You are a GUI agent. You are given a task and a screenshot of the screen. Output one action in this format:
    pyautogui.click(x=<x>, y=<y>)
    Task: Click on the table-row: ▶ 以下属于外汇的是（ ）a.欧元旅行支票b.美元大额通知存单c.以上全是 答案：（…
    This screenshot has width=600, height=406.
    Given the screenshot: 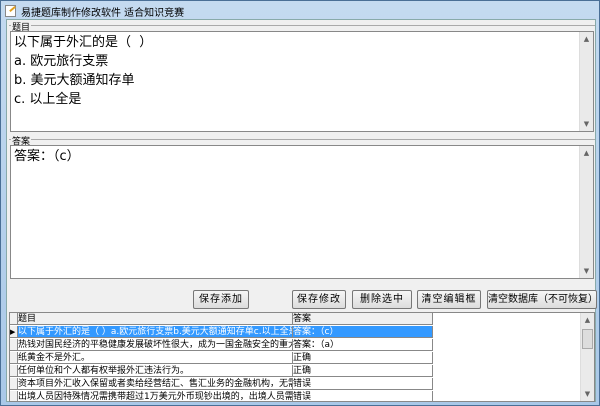 What is the action you would take?
    pyautogui.click(x=221, y=332)
    